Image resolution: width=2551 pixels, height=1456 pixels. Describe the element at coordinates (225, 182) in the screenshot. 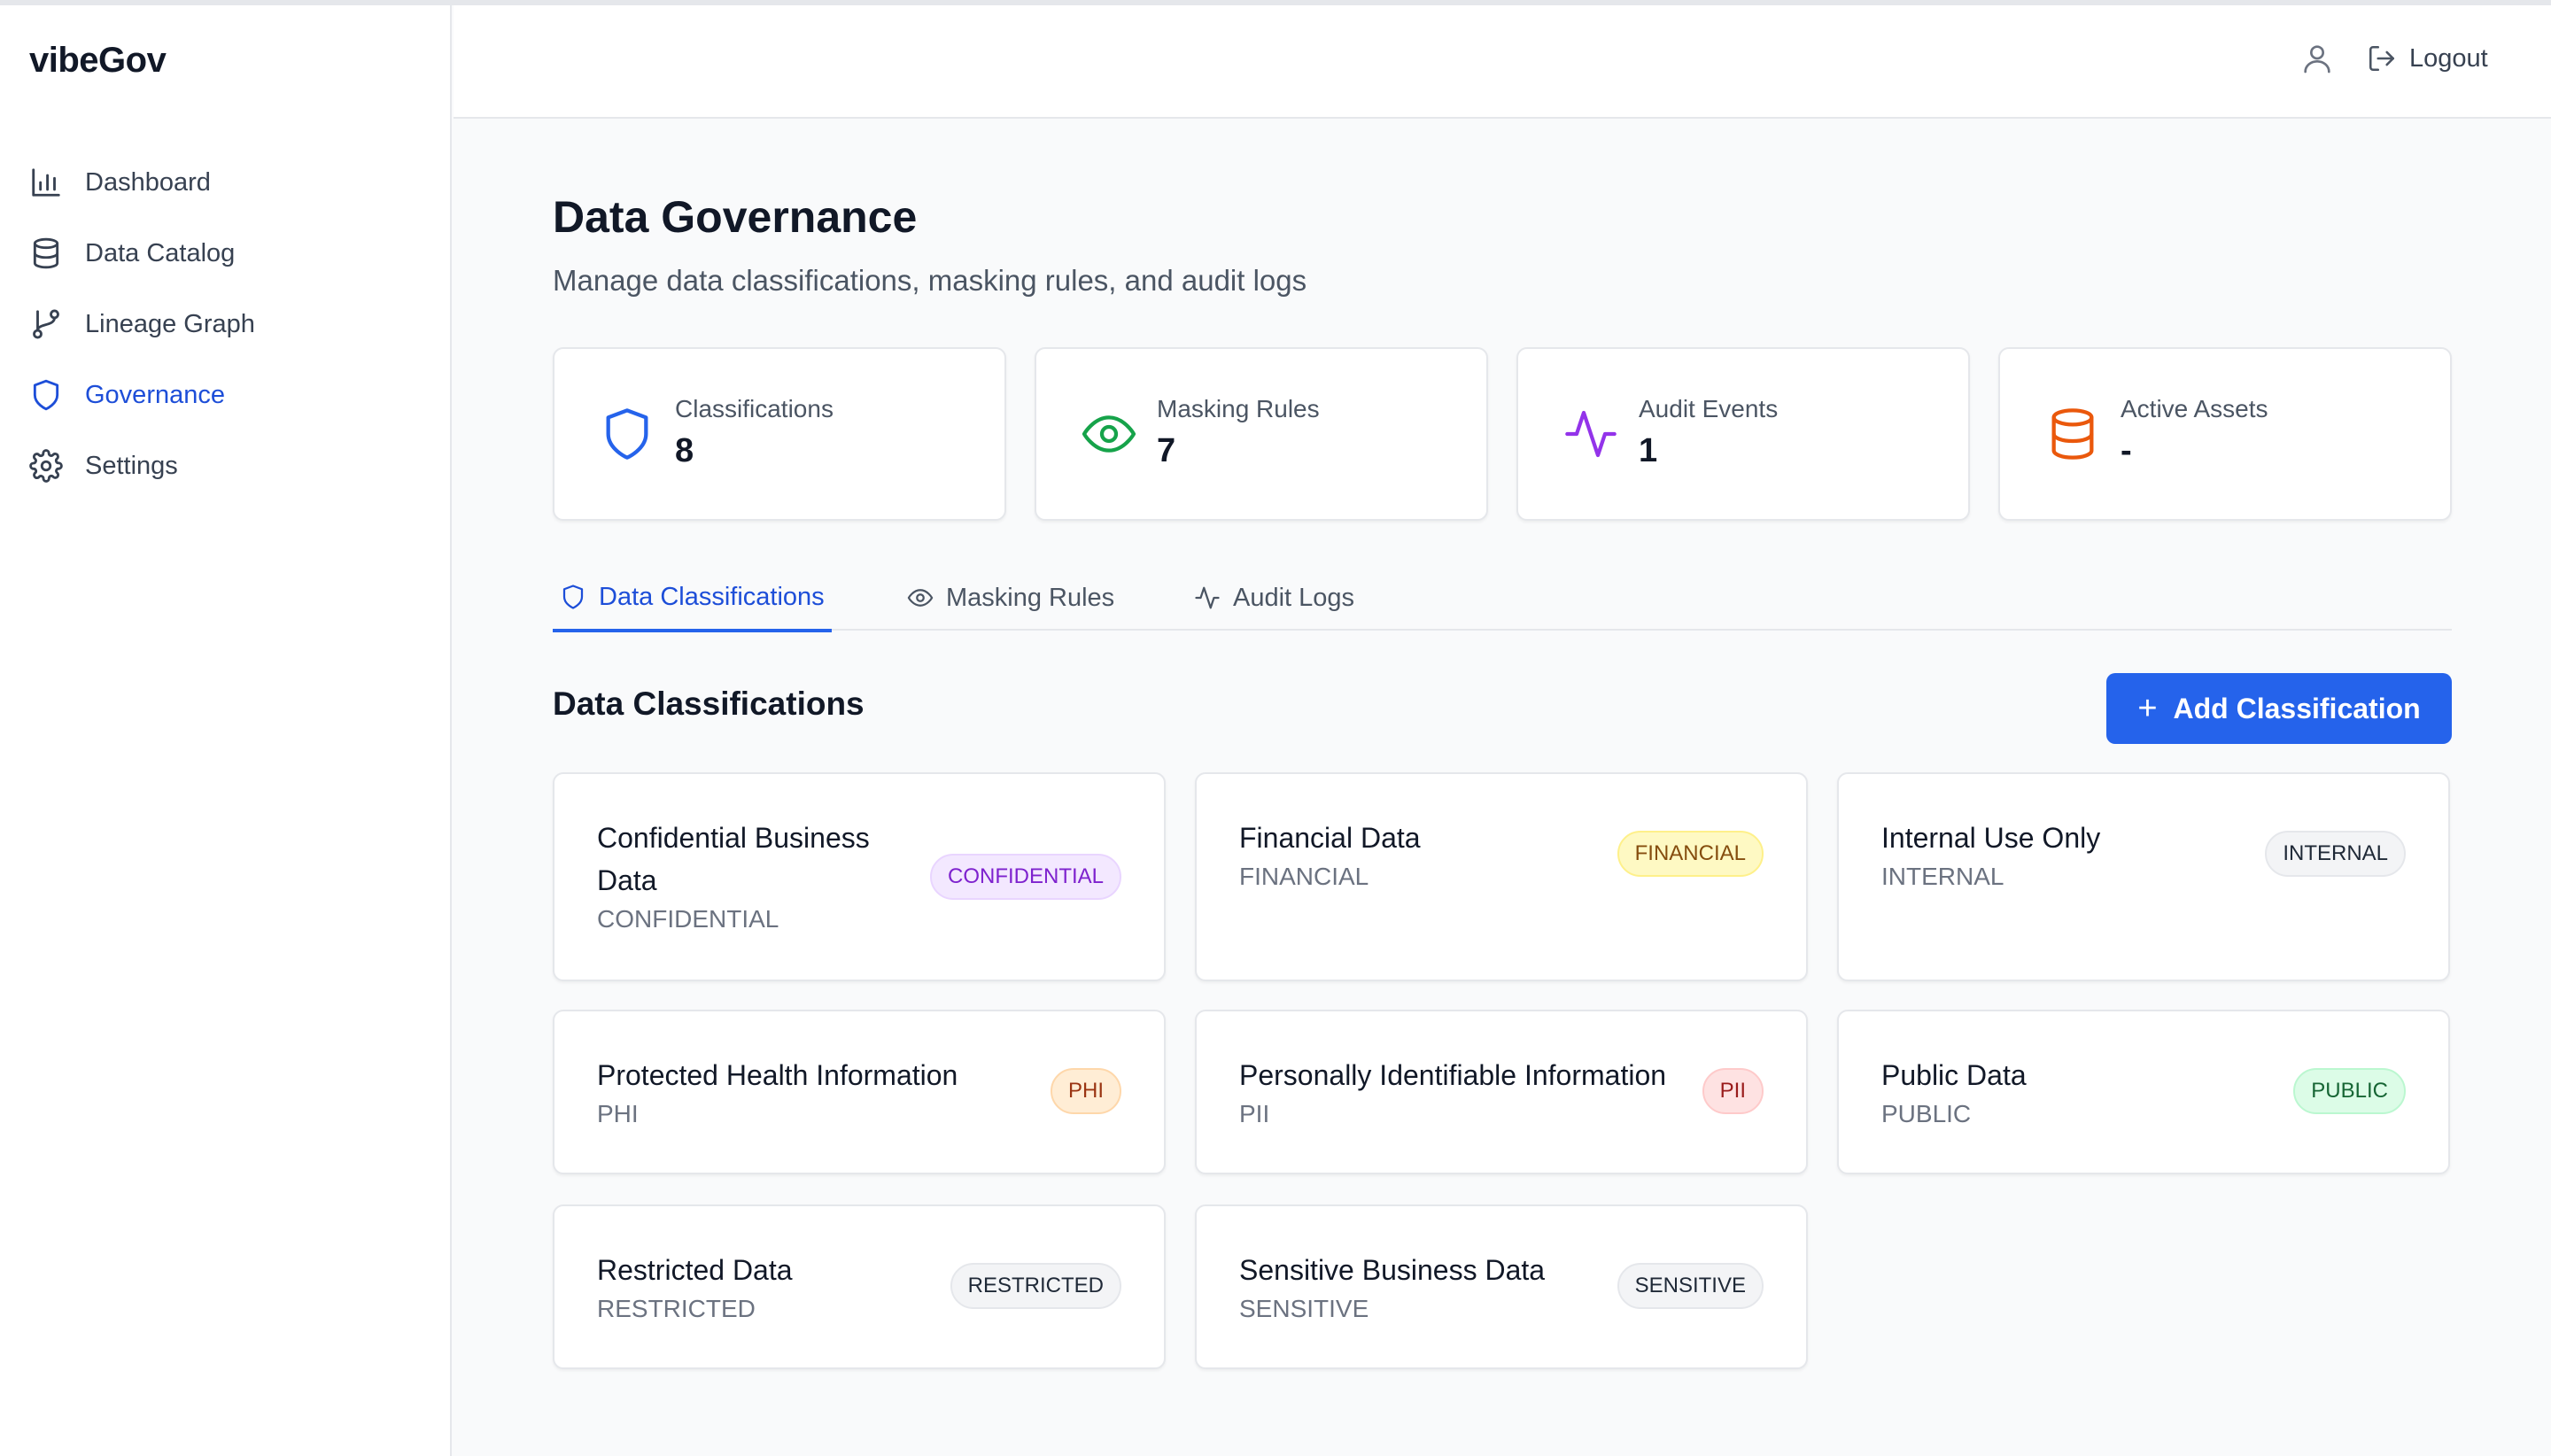

I see `sidebar-item-dashboard: Dashboard` at that location.